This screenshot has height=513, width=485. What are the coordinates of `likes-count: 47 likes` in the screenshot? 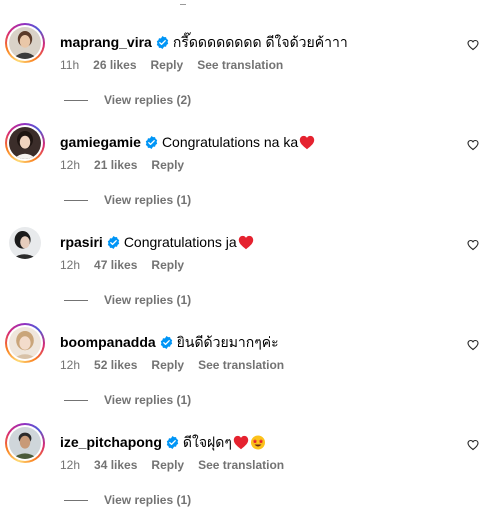 It's located at (115, 265).